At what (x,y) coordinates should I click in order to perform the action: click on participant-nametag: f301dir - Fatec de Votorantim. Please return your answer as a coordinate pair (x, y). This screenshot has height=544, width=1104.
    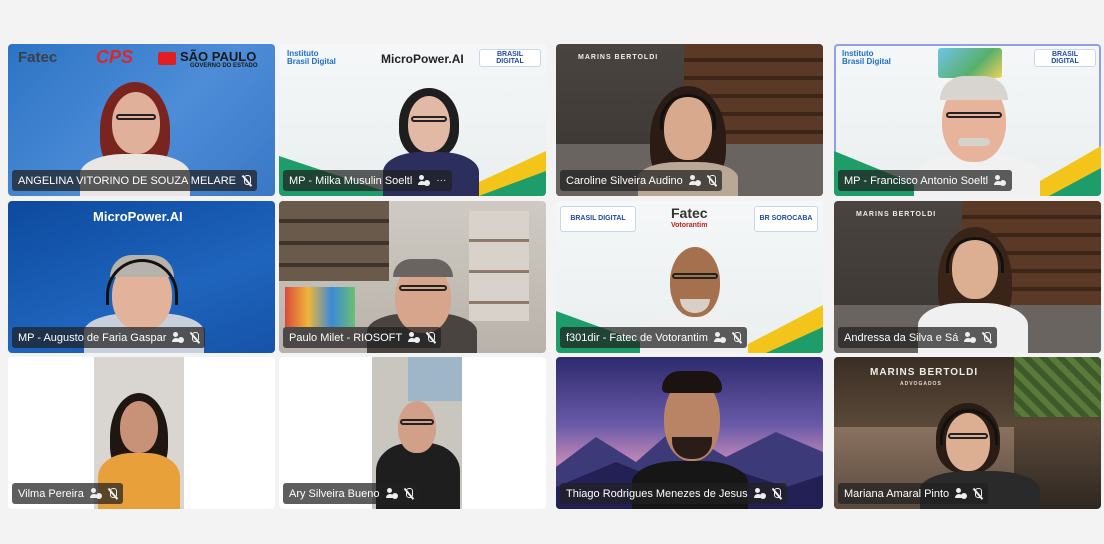
    Looking at the image, I should click on (653, 337).